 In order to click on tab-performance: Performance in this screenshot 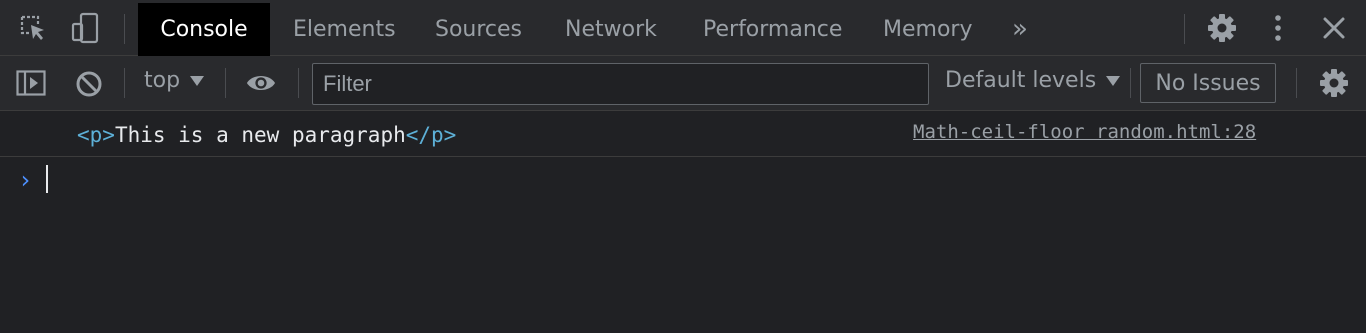, I will do `click(772, 29)`.